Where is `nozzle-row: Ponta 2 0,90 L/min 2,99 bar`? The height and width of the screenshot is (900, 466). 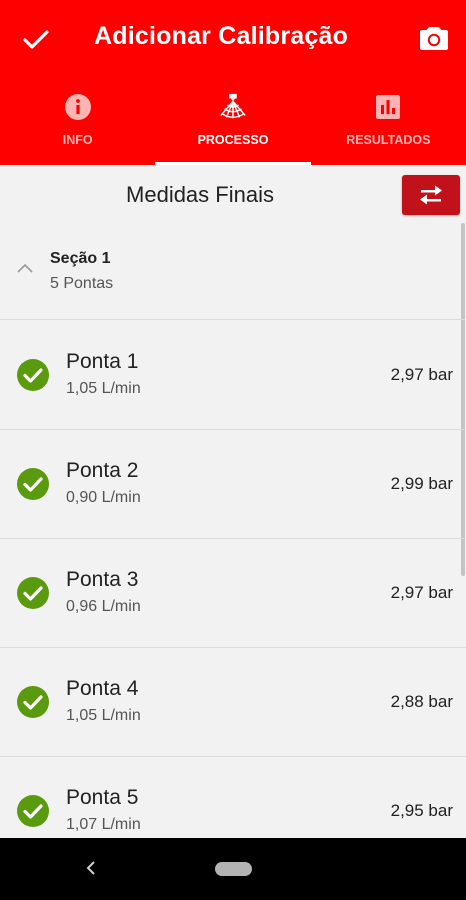 nozzle-row: Ponta 2 0,90 L/min 2,99 bar is located at coordinates (233, 484).